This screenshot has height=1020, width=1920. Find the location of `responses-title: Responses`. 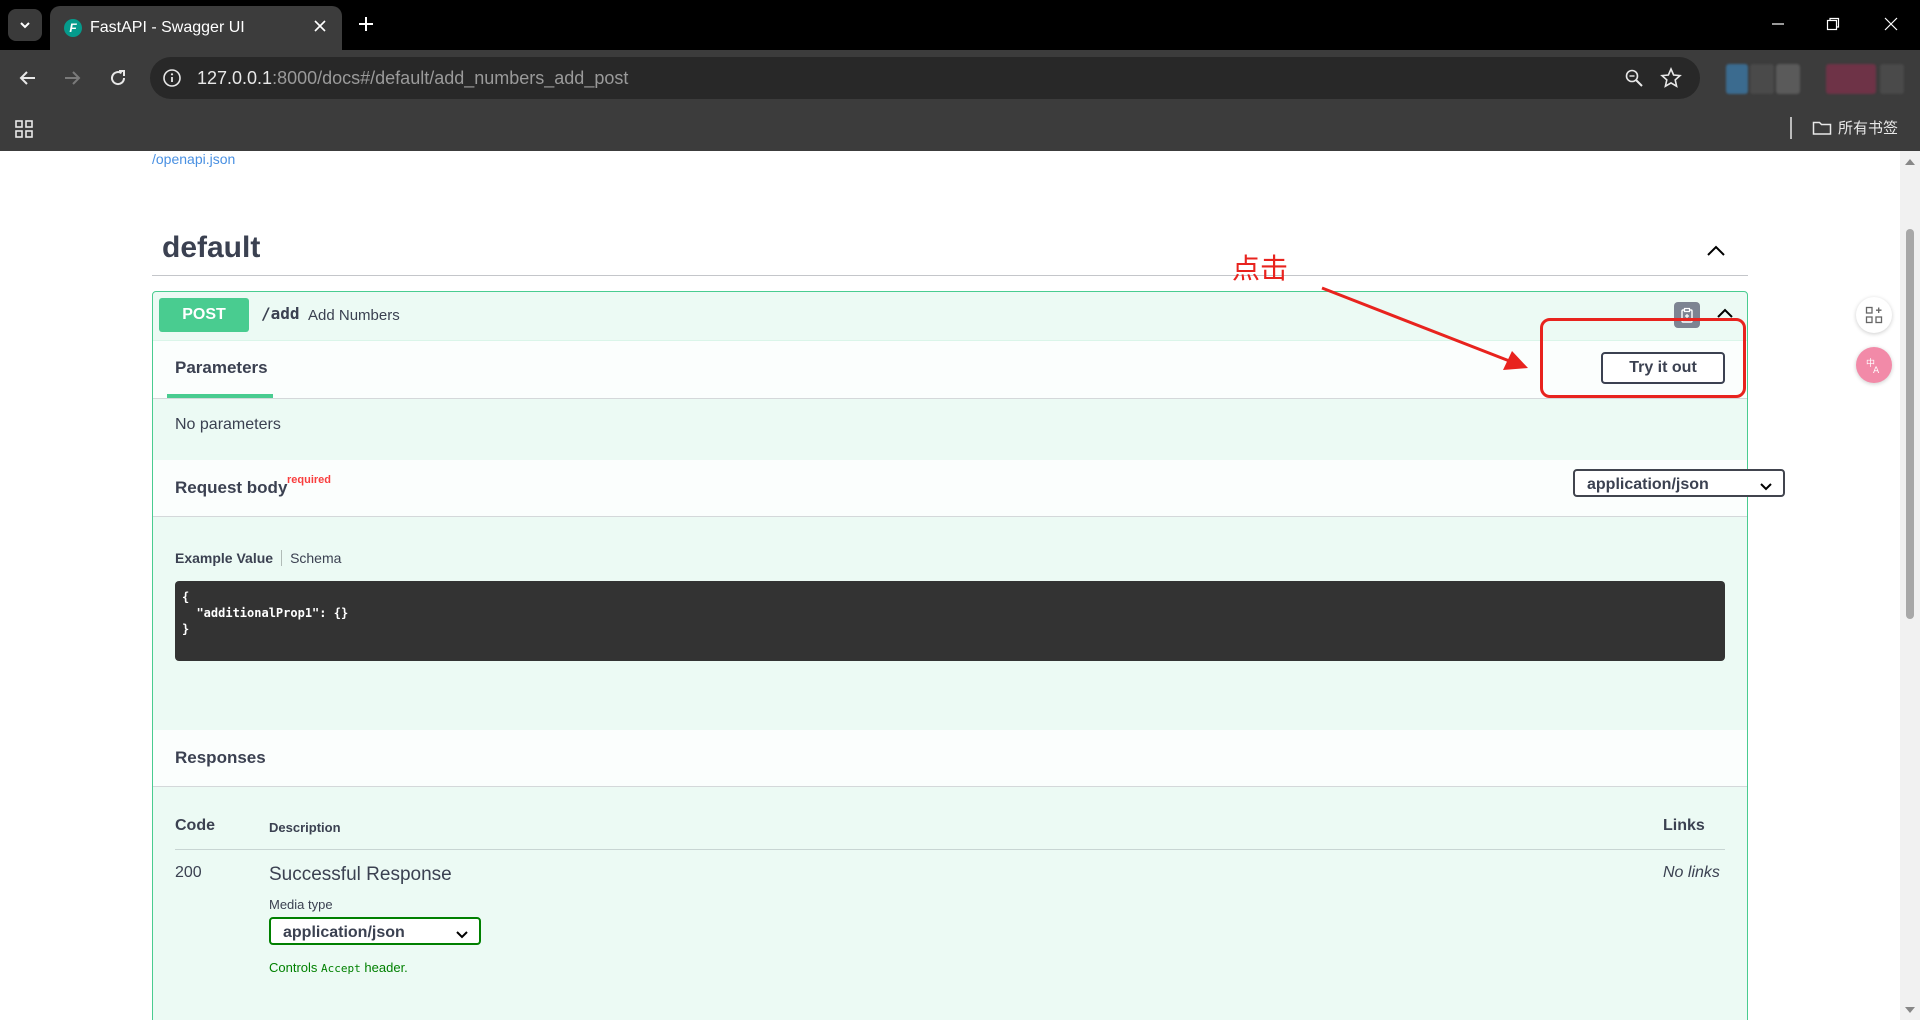

responses-title: Responses is located at coordinates (220, 757).